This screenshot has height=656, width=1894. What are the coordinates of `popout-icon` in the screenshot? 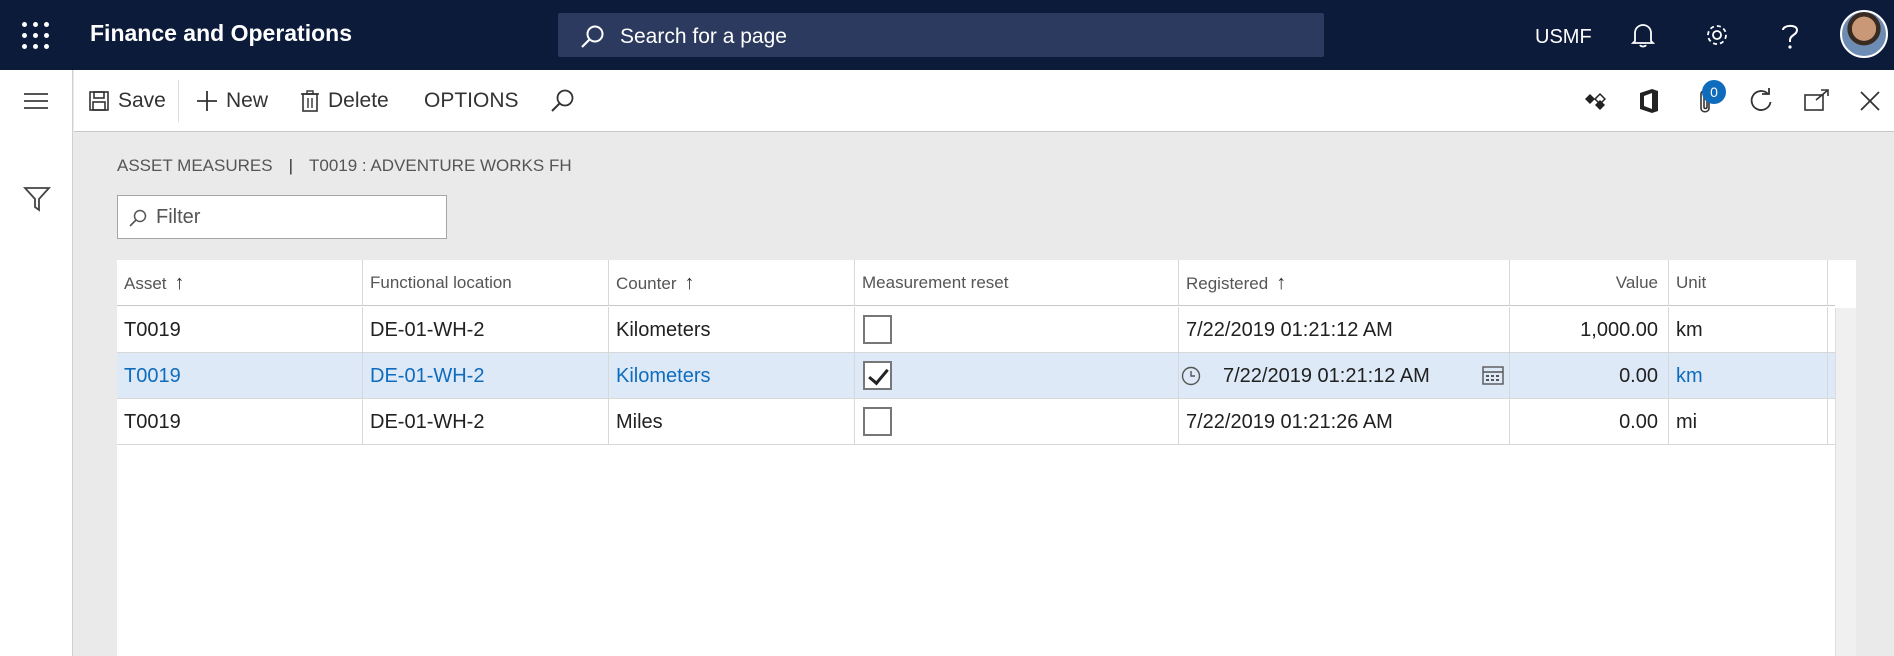 It's located at (1817, 100).